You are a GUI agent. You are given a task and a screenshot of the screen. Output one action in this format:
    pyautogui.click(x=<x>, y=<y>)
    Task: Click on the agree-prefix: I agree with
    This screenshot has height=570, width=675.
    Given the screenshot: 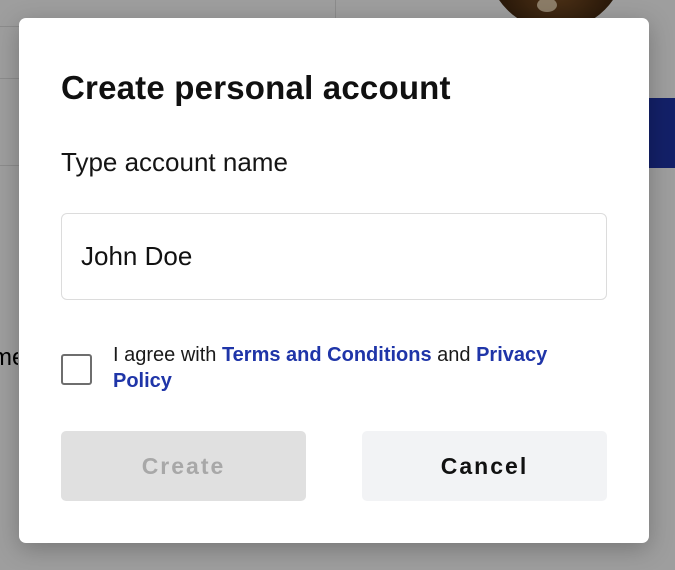 What is the action you would take?
    pyautogui.click(x=167, y=355)
    